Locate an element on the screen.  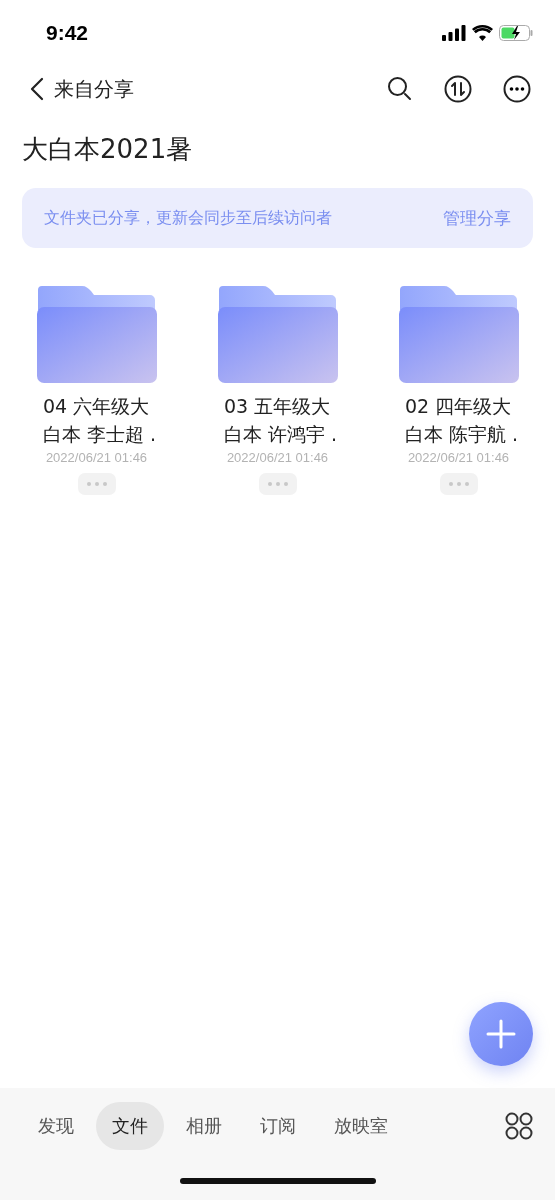
nav-tab: 订阅 is located at coordinates (278, 1126).